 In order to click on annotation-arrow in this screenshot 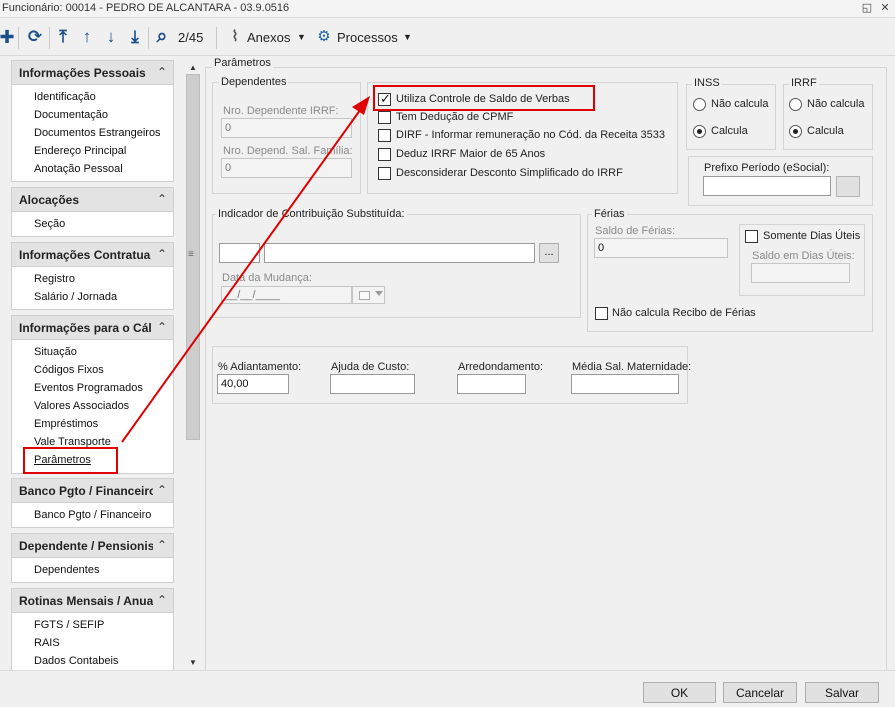, I will do `click(245, 269)`.